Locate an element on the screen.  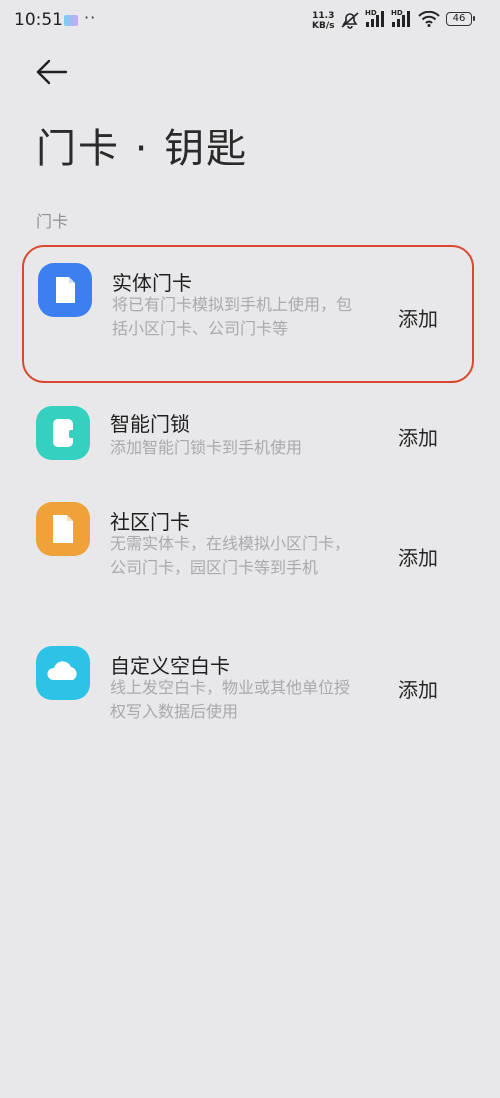
network-speed-value: 11.3 is located at coordinates (323, 16).